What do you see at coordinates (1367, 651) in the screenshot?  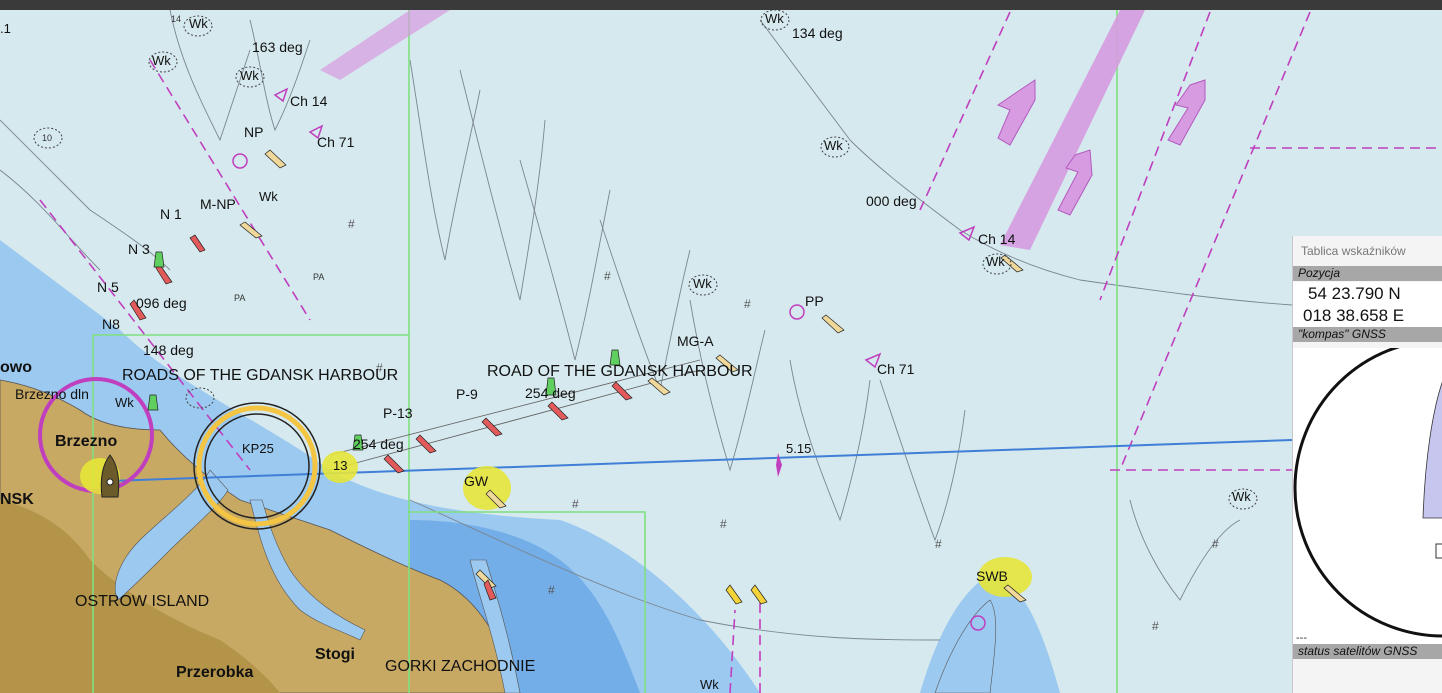 I see `satellite-status-header: status satelitów GNSS` at bounding box center [1367, 651].